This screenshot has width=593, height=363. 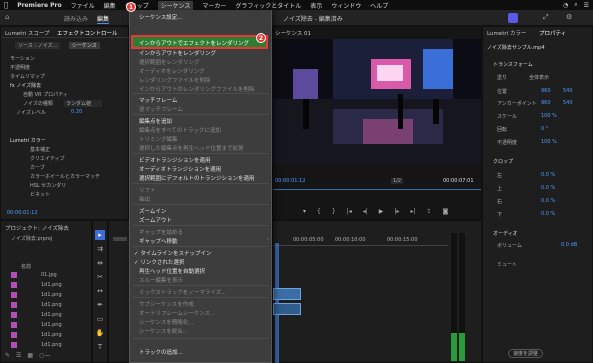 I want to click on step-forward-icon: ▸|, so click(x=412, y=211).